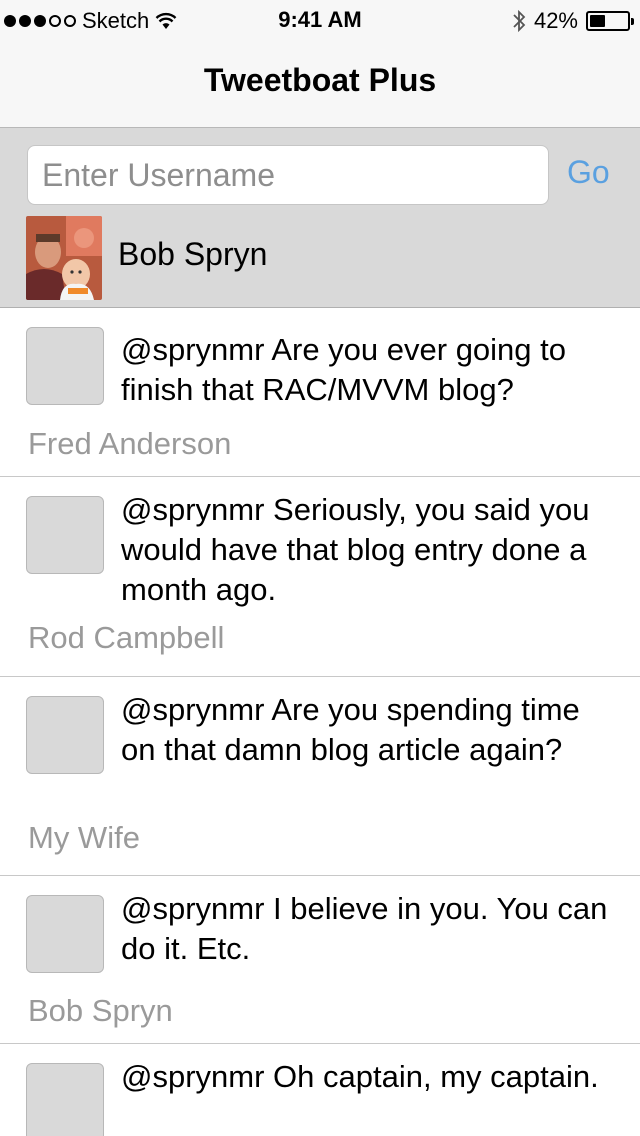 Image resolution: width=640 pixels, height=1136 pixels. Describe the element at coordinates (100, 1010) in the screenshot. I see `tweet-author: Bob Spryn` at that location.